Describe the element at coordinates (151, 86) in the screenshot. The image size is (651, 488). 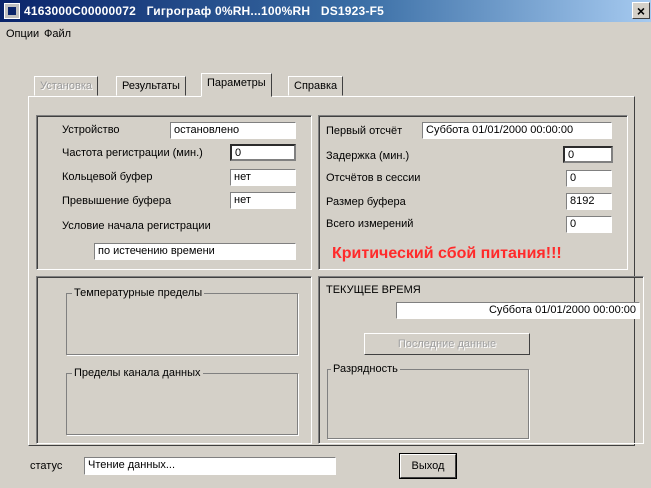
I see `tab-results: Результаты` at that location.